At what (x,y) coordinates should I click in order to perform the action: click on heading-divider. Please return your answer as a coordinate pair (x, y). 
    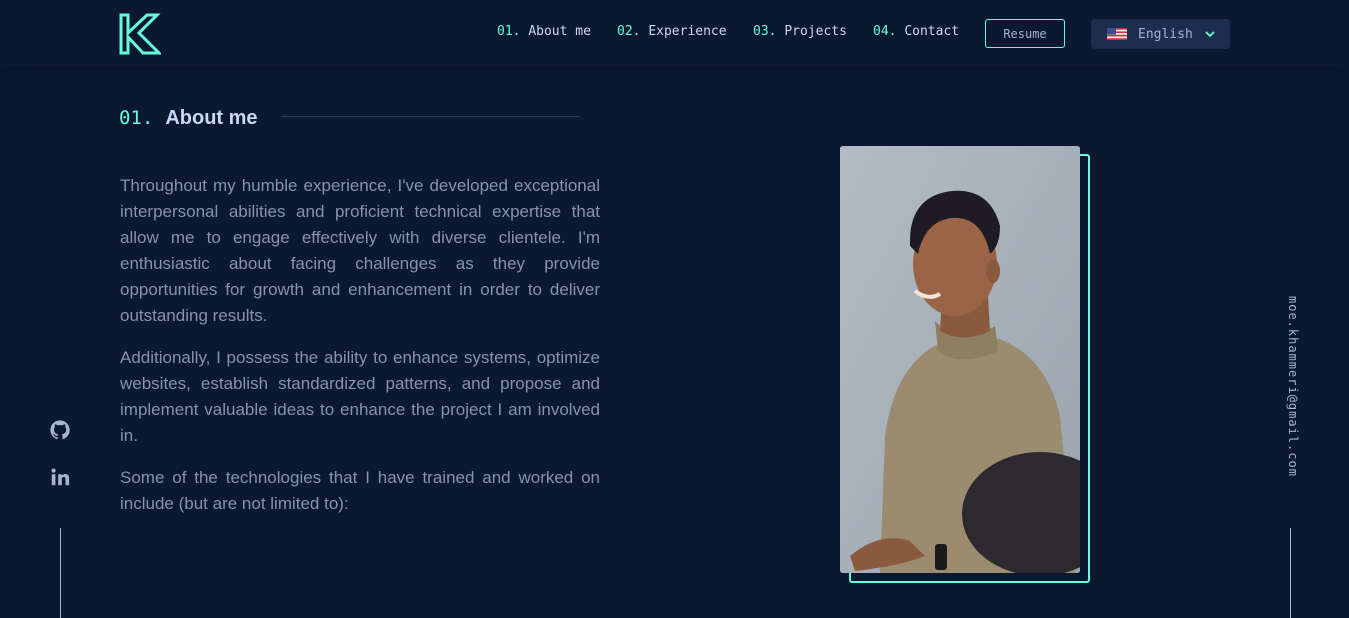
    Looking at the image, I should click on (430, 116).